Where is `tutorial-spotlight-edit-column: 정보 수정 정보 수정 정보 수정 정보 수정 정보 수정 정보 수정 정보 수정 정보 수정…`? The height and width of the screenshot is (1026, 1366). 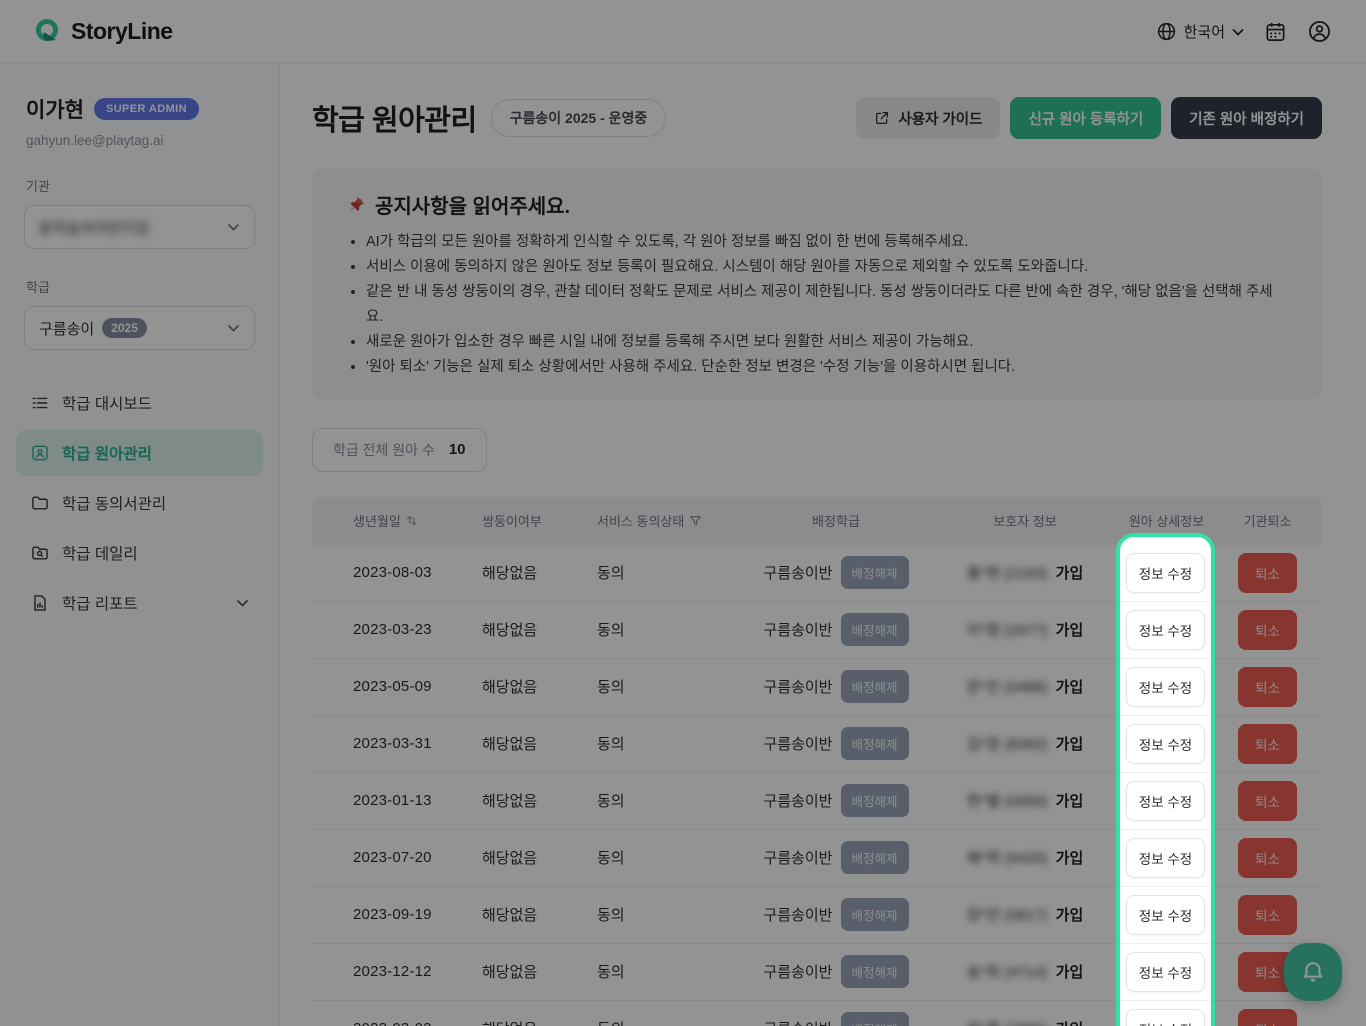
tutorial-spotlight-edit-column: 정보 수정 정보 수정 정보 수정 정보 수정 정보 수정 정보 수정 정보 수정 정보 수정… is located at coordinates (1165, 779).